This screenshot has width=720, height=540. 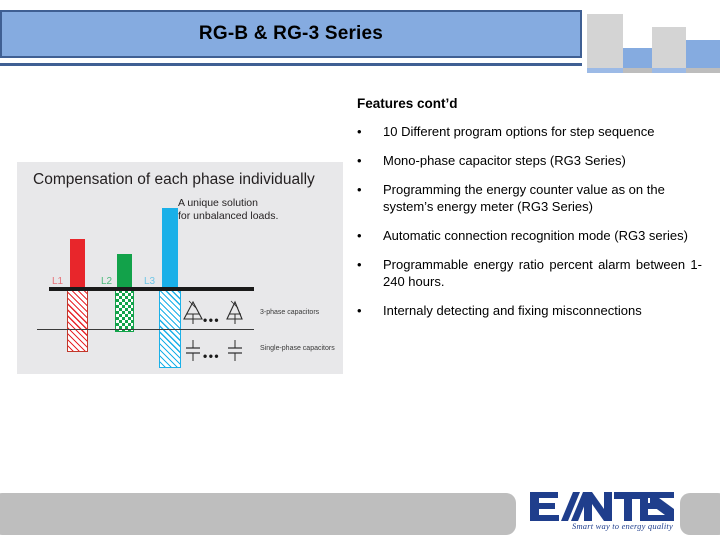 I want to click on busbar-line, so click(x=151, y=289).